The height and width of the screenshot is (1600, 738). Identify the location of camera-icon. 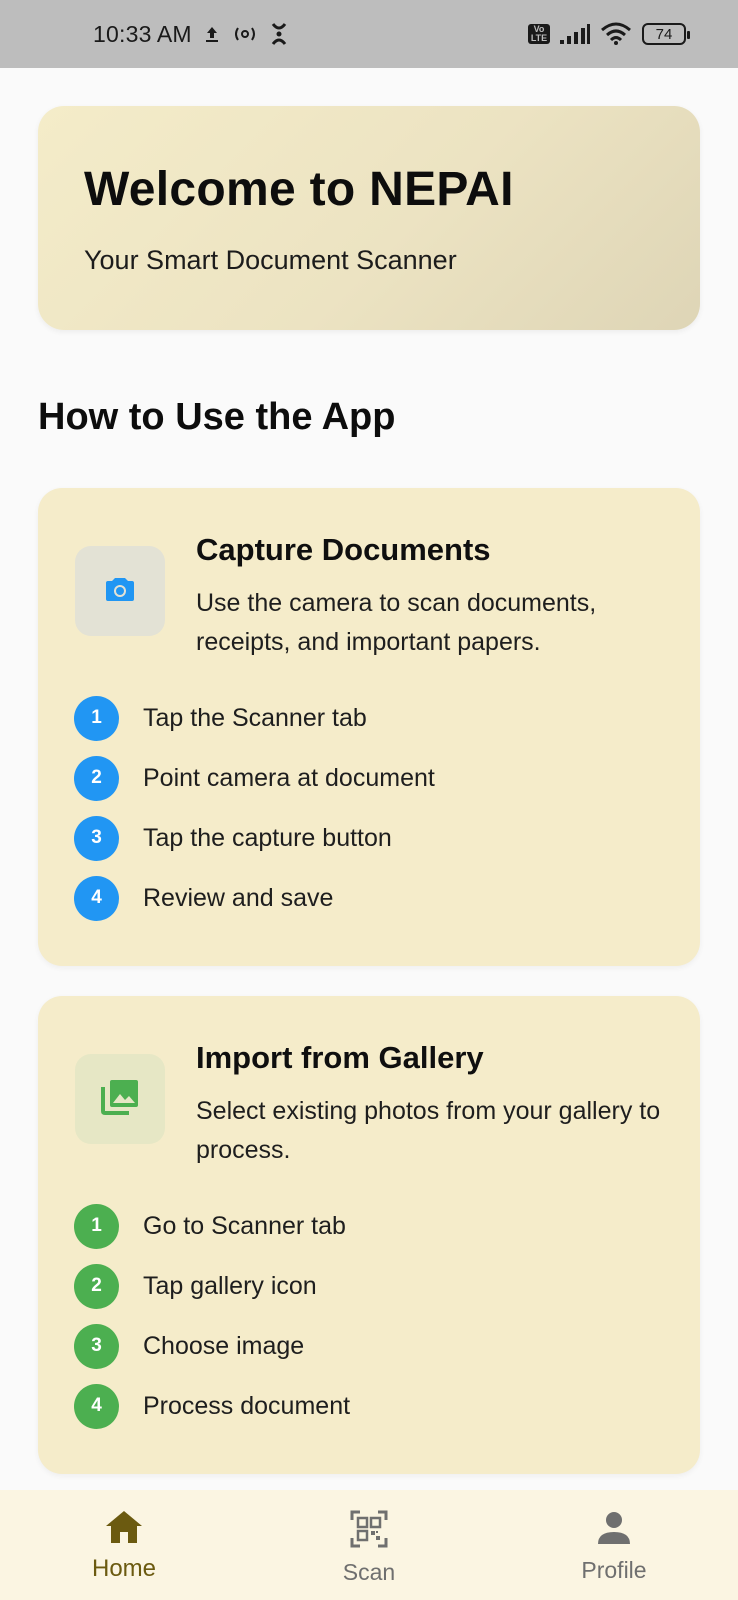
(120, 591).